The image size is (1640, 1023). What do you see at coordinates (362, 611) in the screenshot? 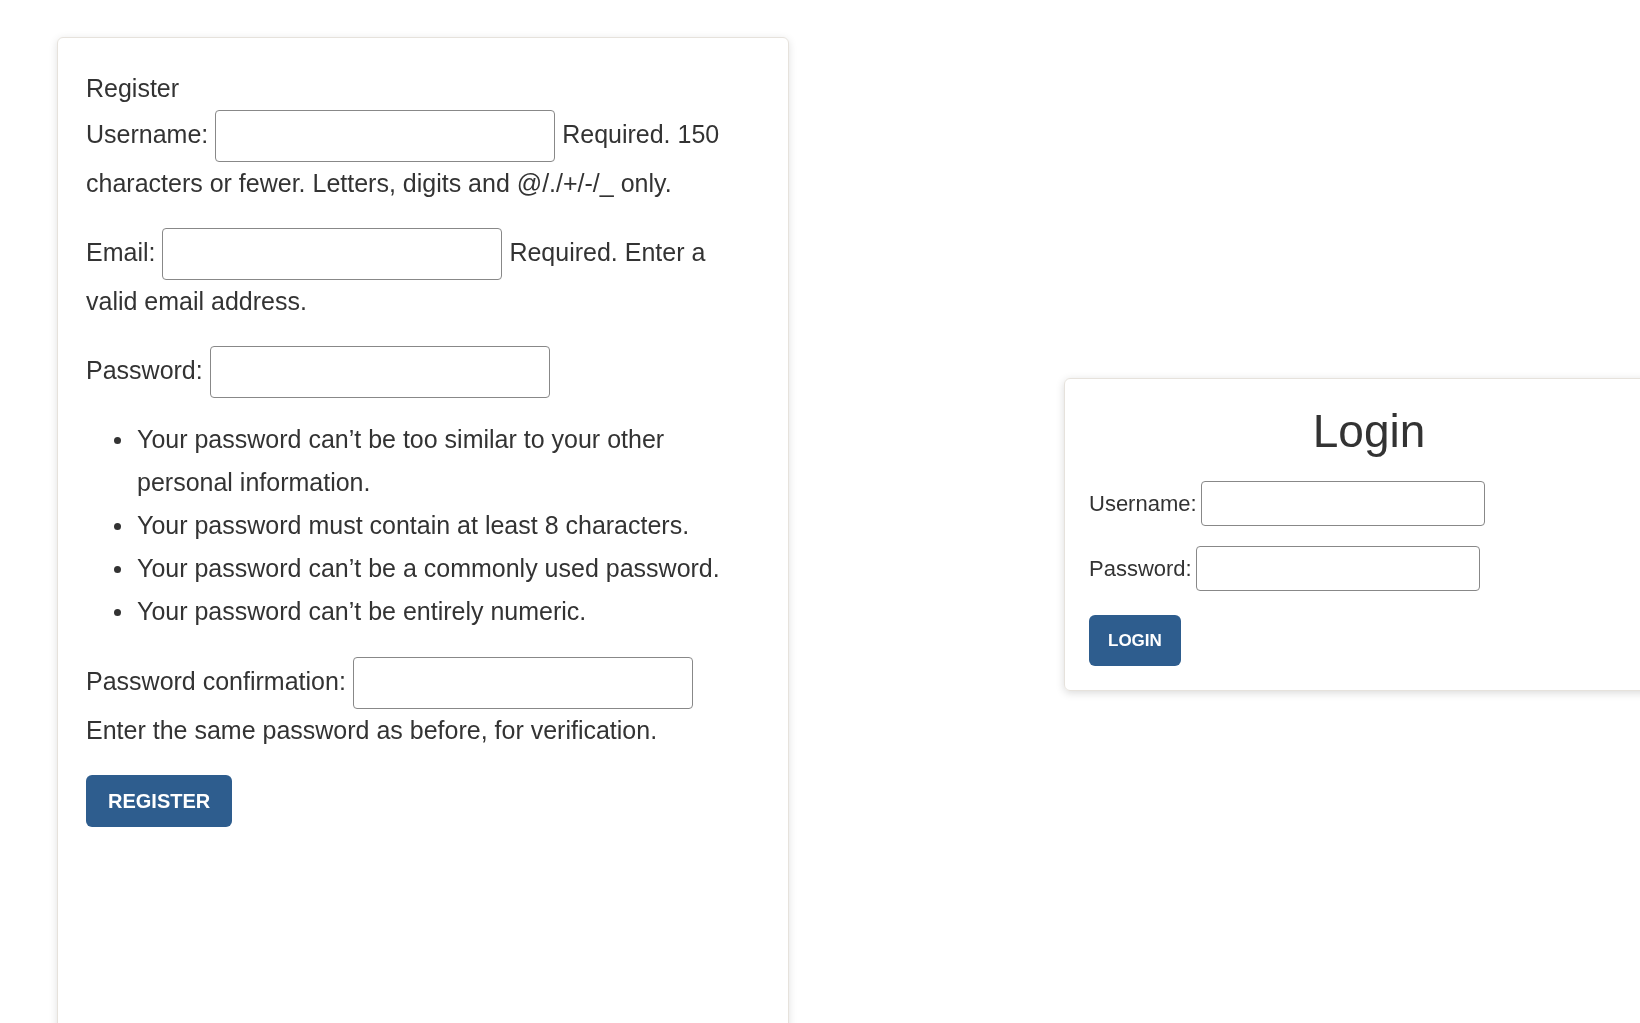
I see `help-text: Your password can’t be entirely numeric.` at bounding box center [362, 611].